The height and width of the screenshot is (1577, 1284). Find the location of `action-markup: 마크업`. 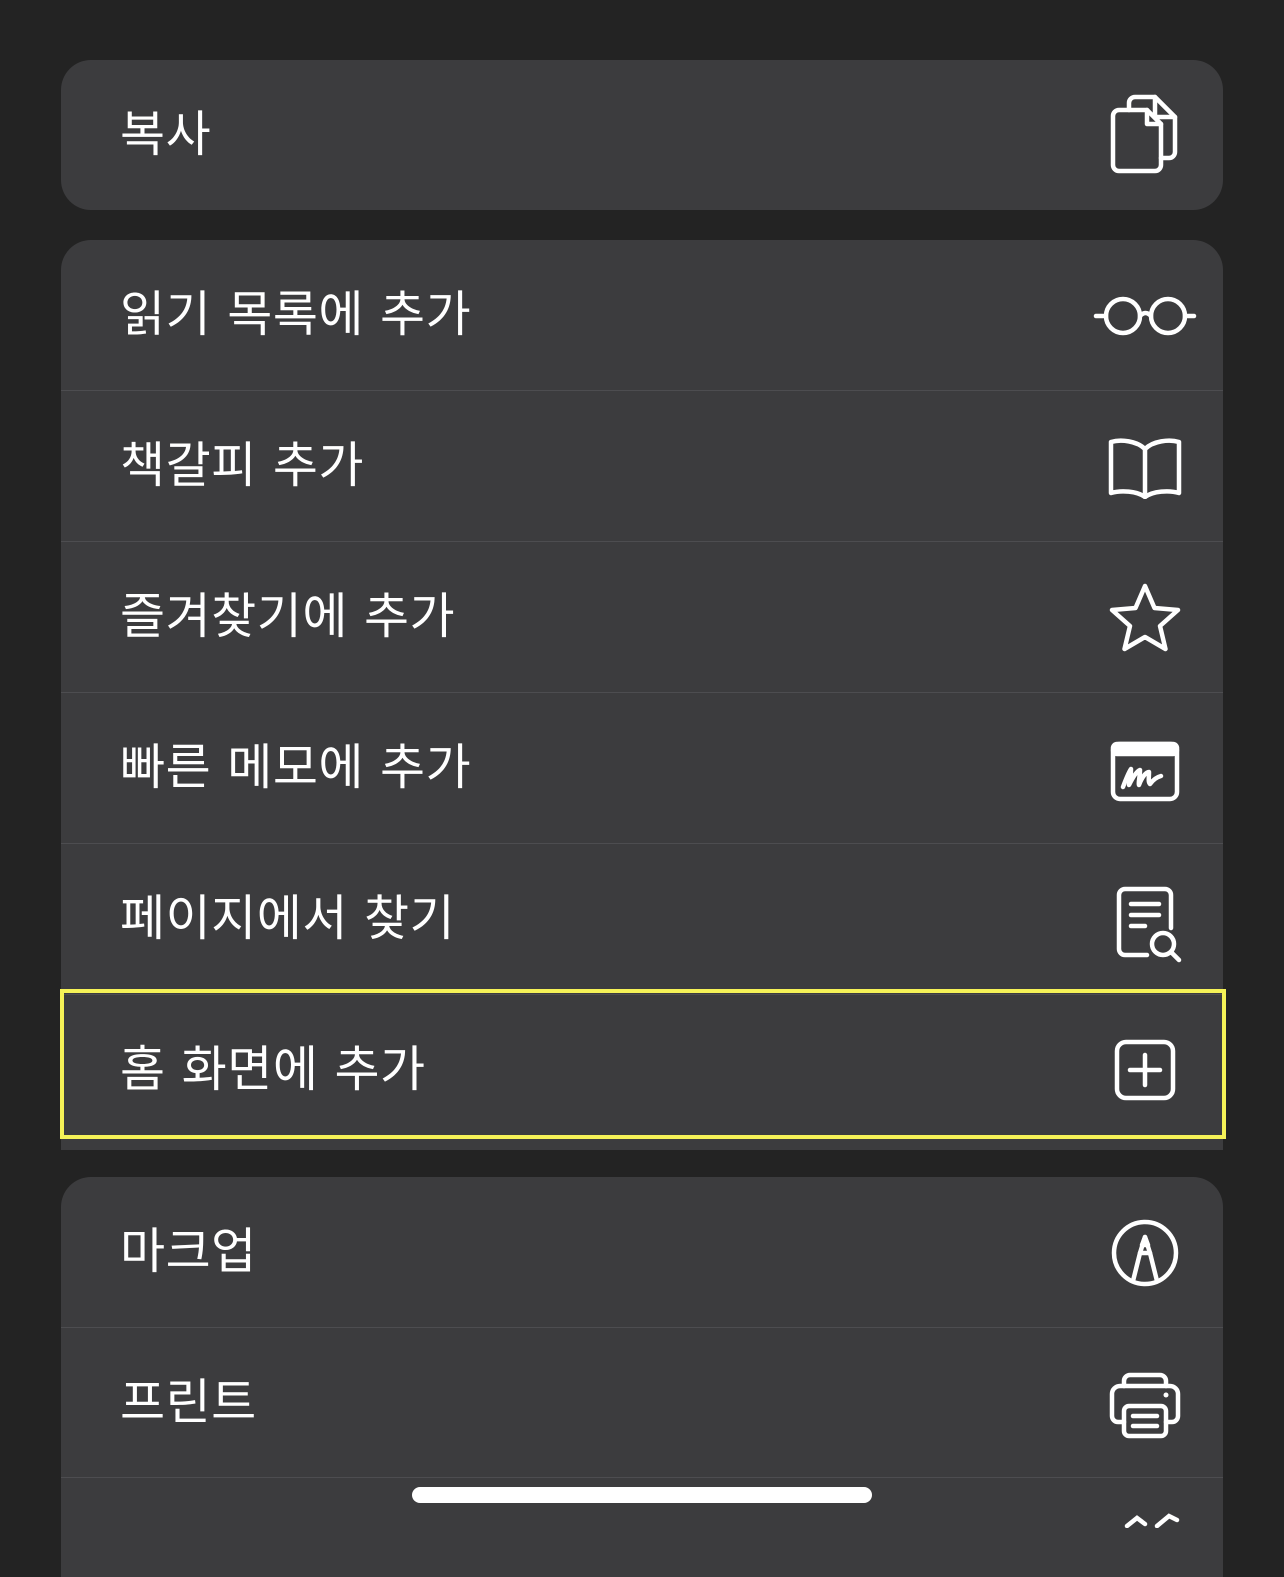

action-markup: 마크업 is located at coordinates (642, 1252).